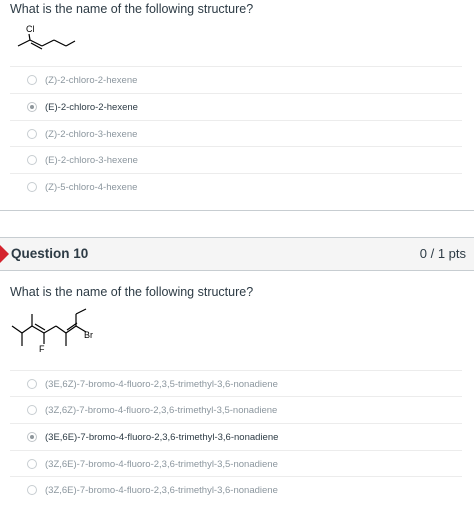 This screenshot has height=506, width=474. I want to click on option-row: (E)-2-chloro-2-hexene, so click(236, 106).